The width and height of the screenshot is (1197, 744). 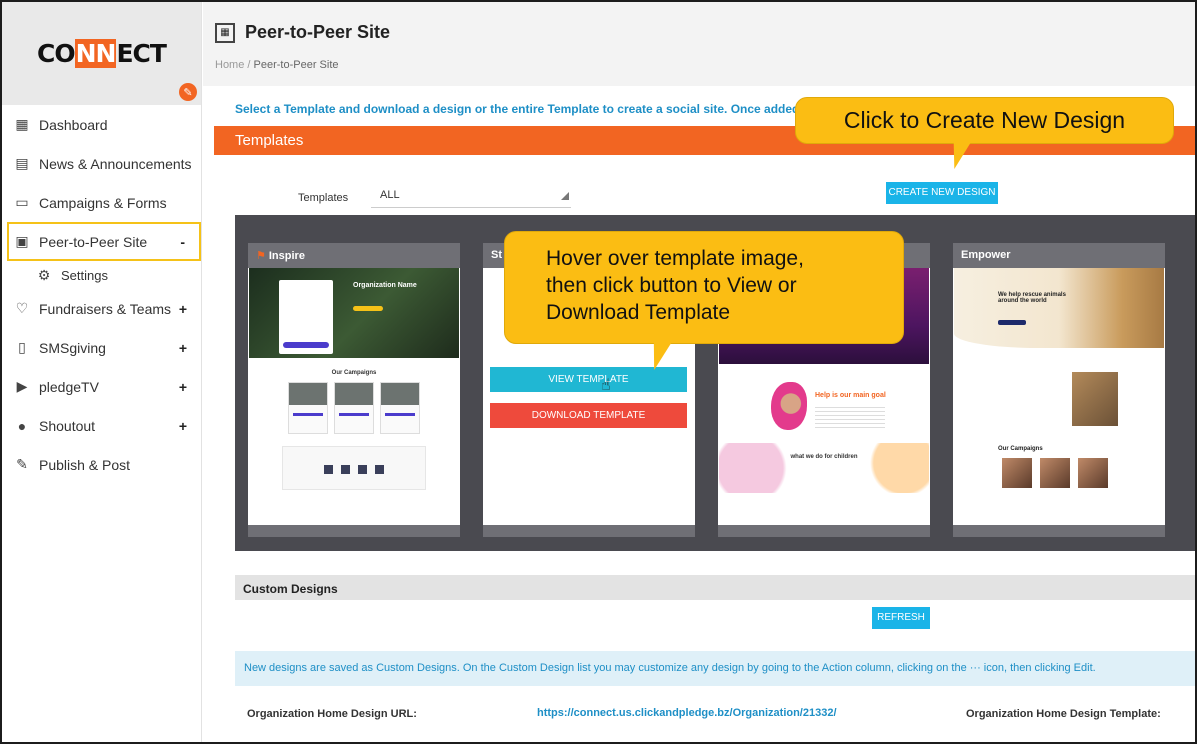 I want to click on logo-area: CONNECT ✎, so click(x=101, y=53).